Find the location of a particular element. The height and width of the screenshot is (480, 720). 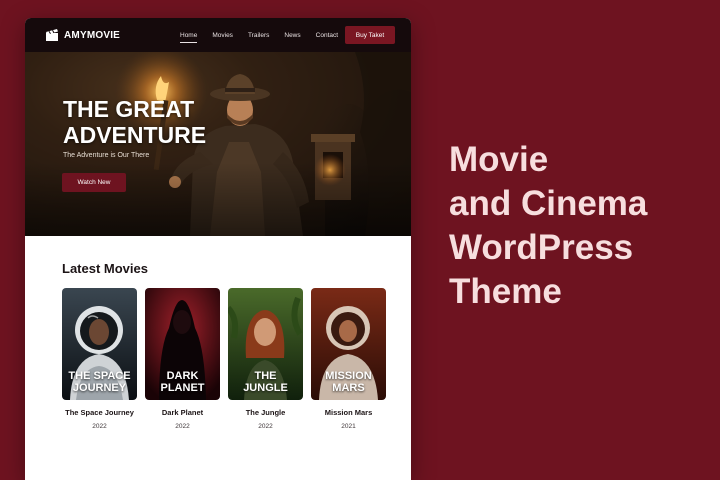

poster-title-line1: MISSION is located at coordinates (348, 376).